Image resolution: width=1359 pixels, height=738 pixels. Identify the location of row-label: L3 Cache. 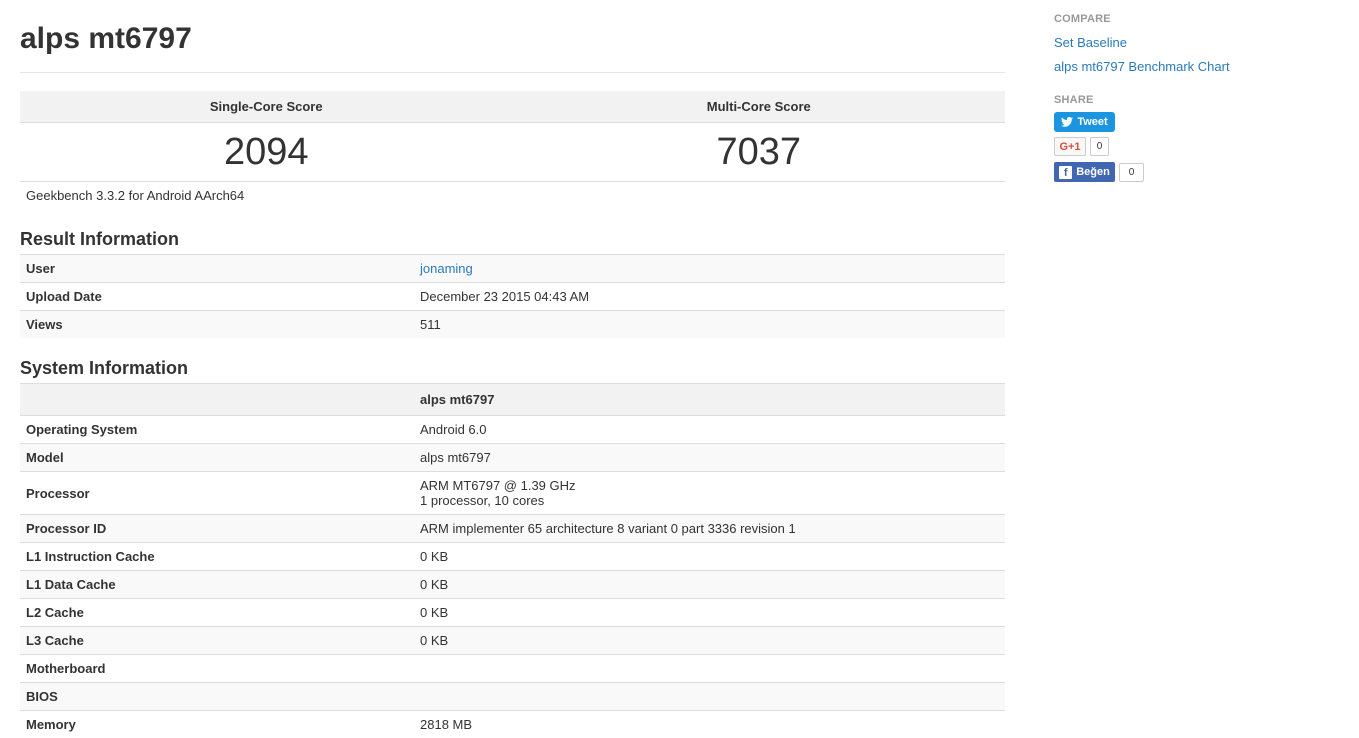
(217, 641).